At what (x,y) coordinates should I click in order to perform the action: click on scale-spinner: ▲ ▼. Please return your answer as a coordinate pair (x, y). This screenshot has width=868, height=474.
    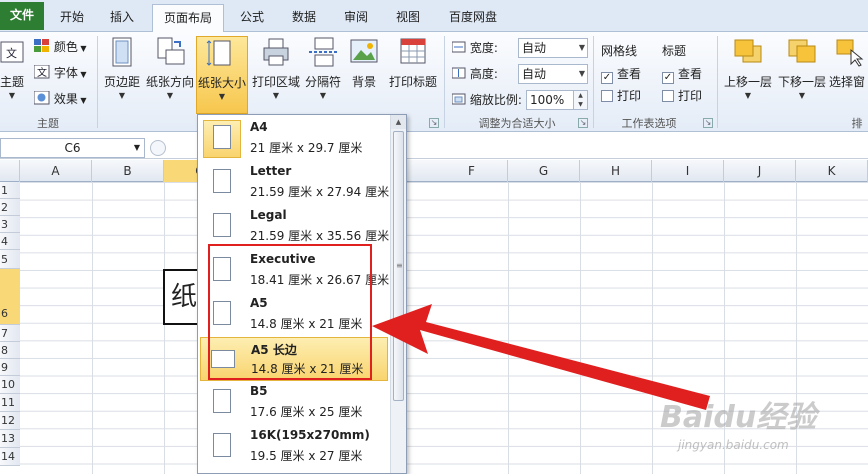
    Looking at the image, I should click on (581, 100).